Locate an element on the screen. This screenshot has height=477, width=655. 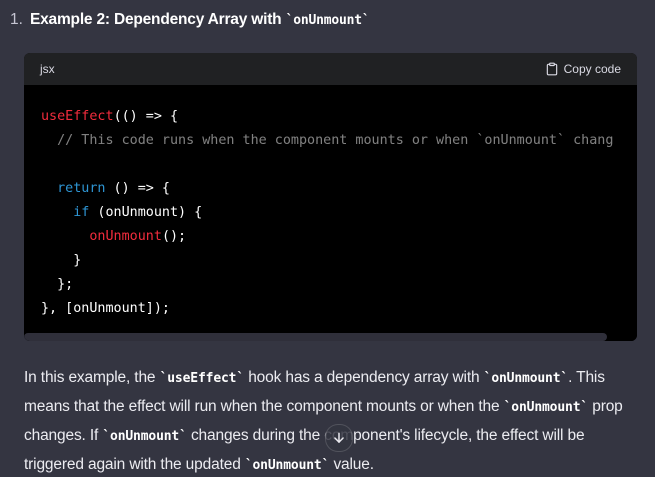
scroll-to-bottom-button is located at coordinates (339, 438).